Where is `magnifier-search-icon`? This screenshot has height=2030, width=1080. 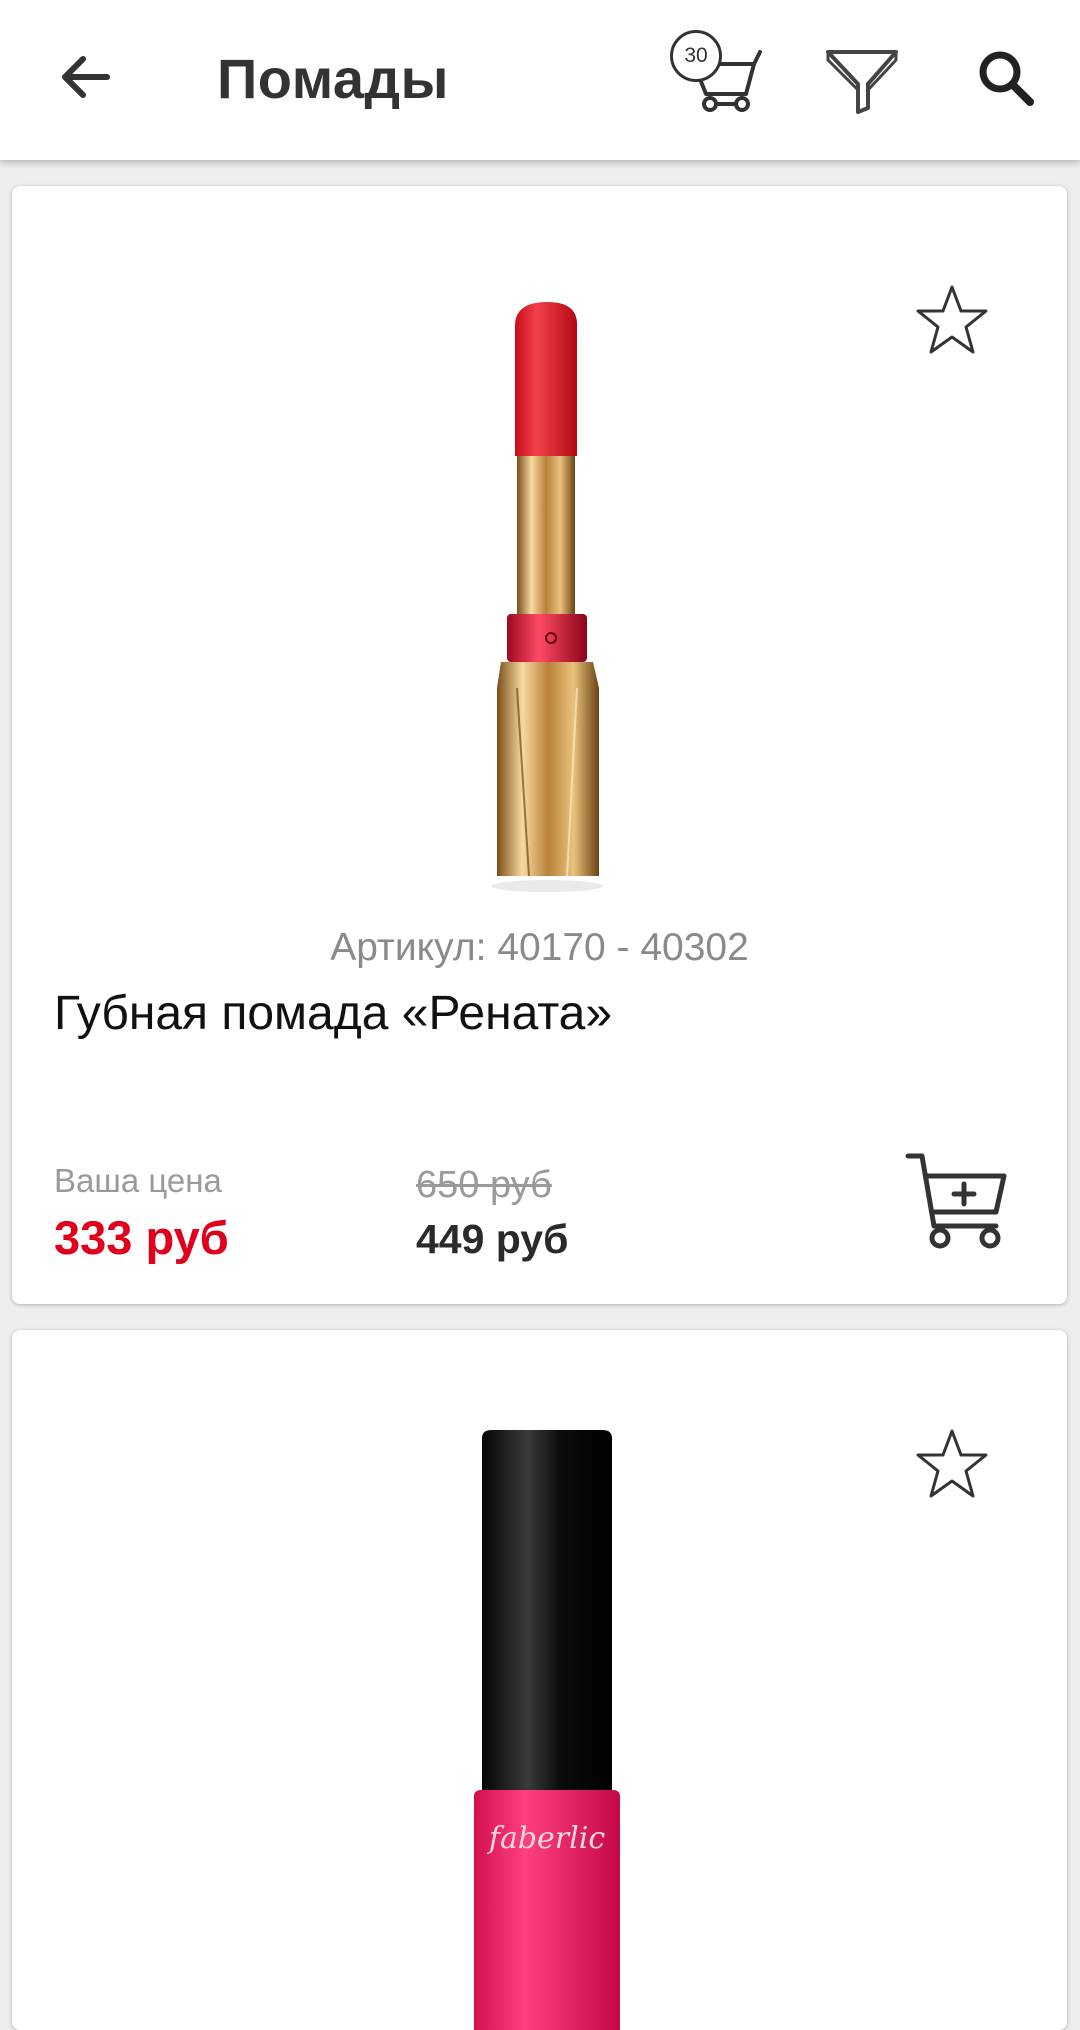
magnifier-search-icon is located at coordinates (1006, 78).